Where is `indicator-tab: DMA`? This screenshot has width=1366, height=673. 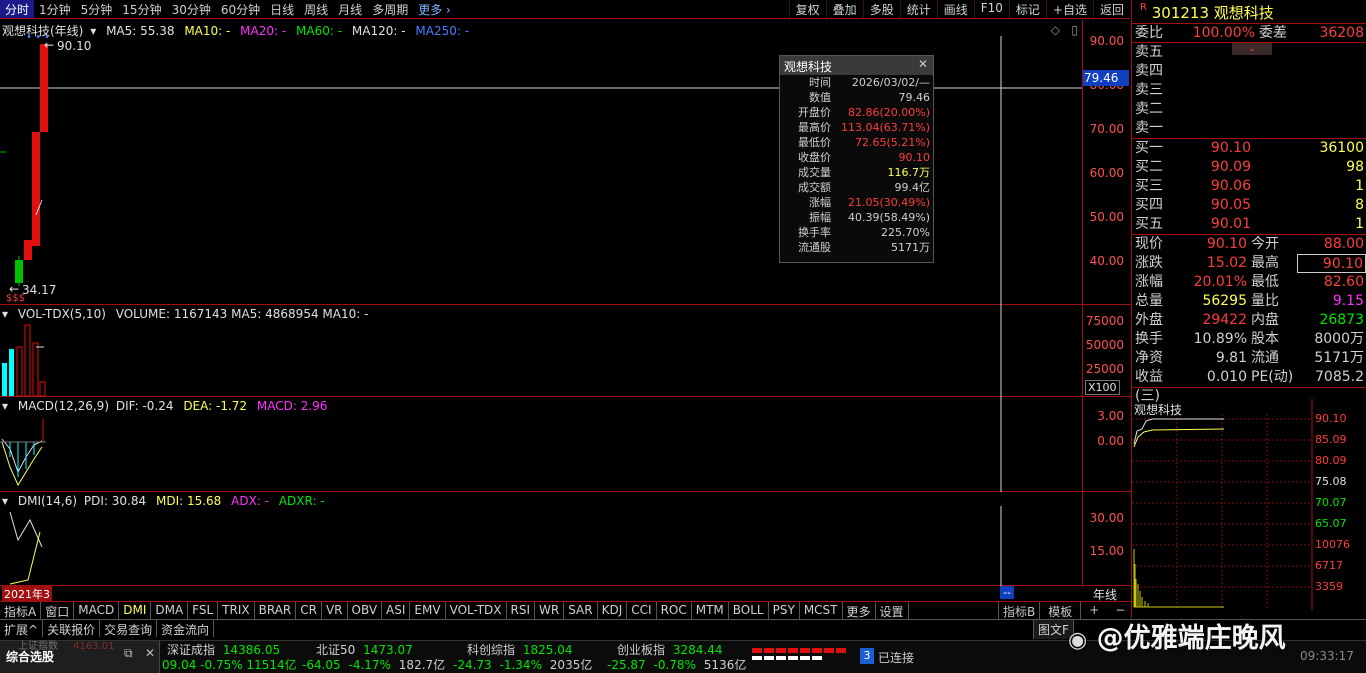
indicator-tab: DMA is located at coordinates (170, 611).